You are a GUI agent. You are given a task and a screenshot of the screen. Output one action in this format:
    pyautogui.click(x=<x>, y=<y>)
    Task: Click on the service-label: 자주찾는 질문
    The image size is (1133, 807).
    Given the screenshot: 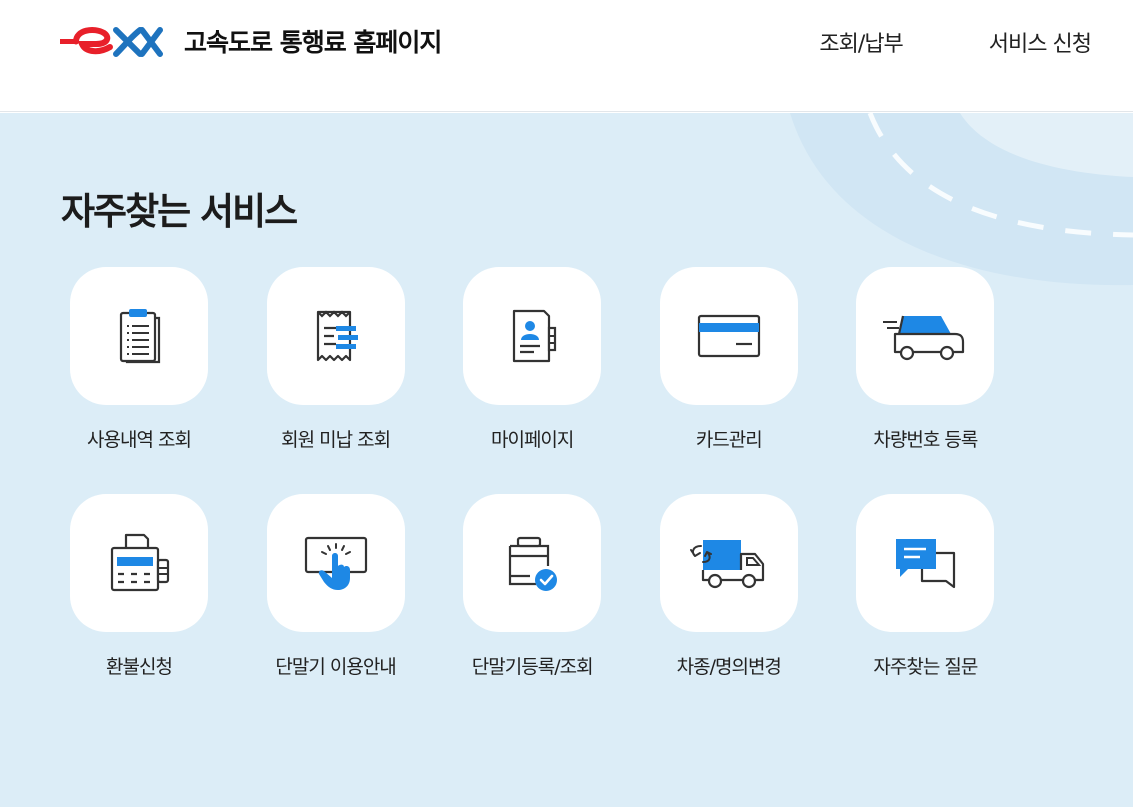 What is the action you would take?
    pyautogui.click(x=925, y=667)
    